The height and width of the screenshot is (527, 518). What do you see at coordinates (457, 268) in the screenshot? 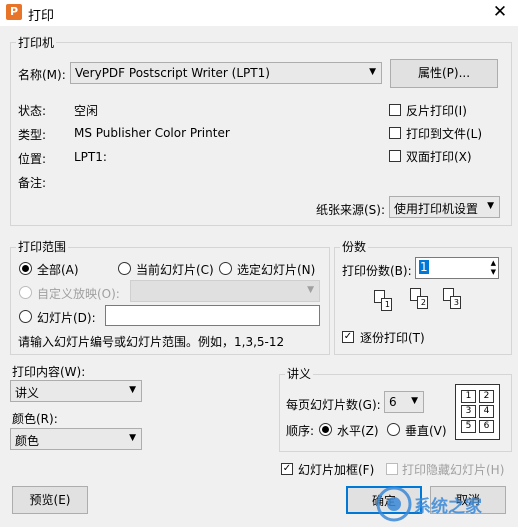
I see `copies-count-input: 1 ▲ ▼` at bounding box center [457, 268].